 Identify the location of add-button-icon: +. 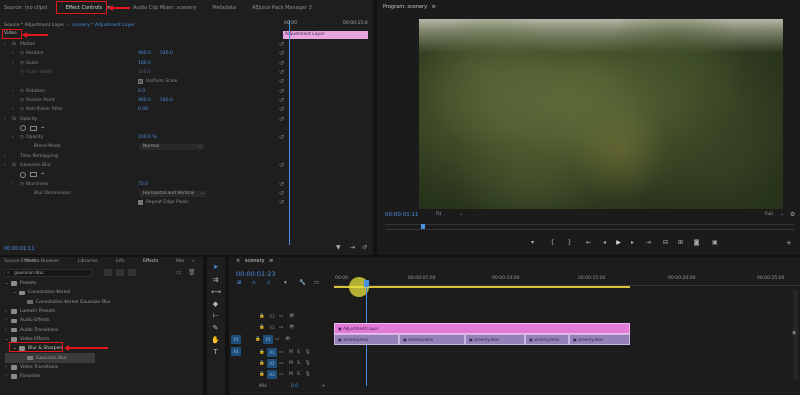
(789, 243).